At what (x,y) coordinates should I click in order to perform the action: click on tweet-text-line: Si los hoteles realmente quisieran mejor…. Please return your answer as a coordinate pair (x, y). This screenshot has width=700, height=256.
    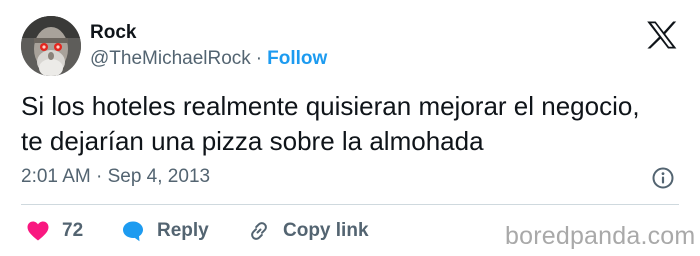
    Looking at the image, I should click on (330, 106).